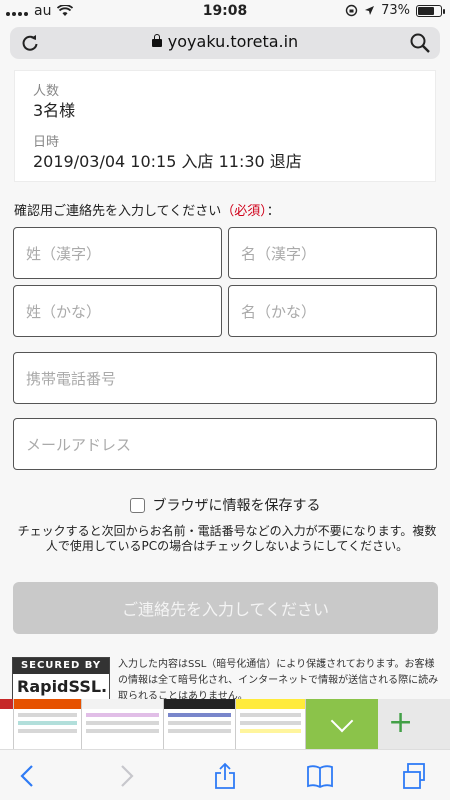 The image size is (450, 800). I want to click on status-right: 73%, so click(395, 10).